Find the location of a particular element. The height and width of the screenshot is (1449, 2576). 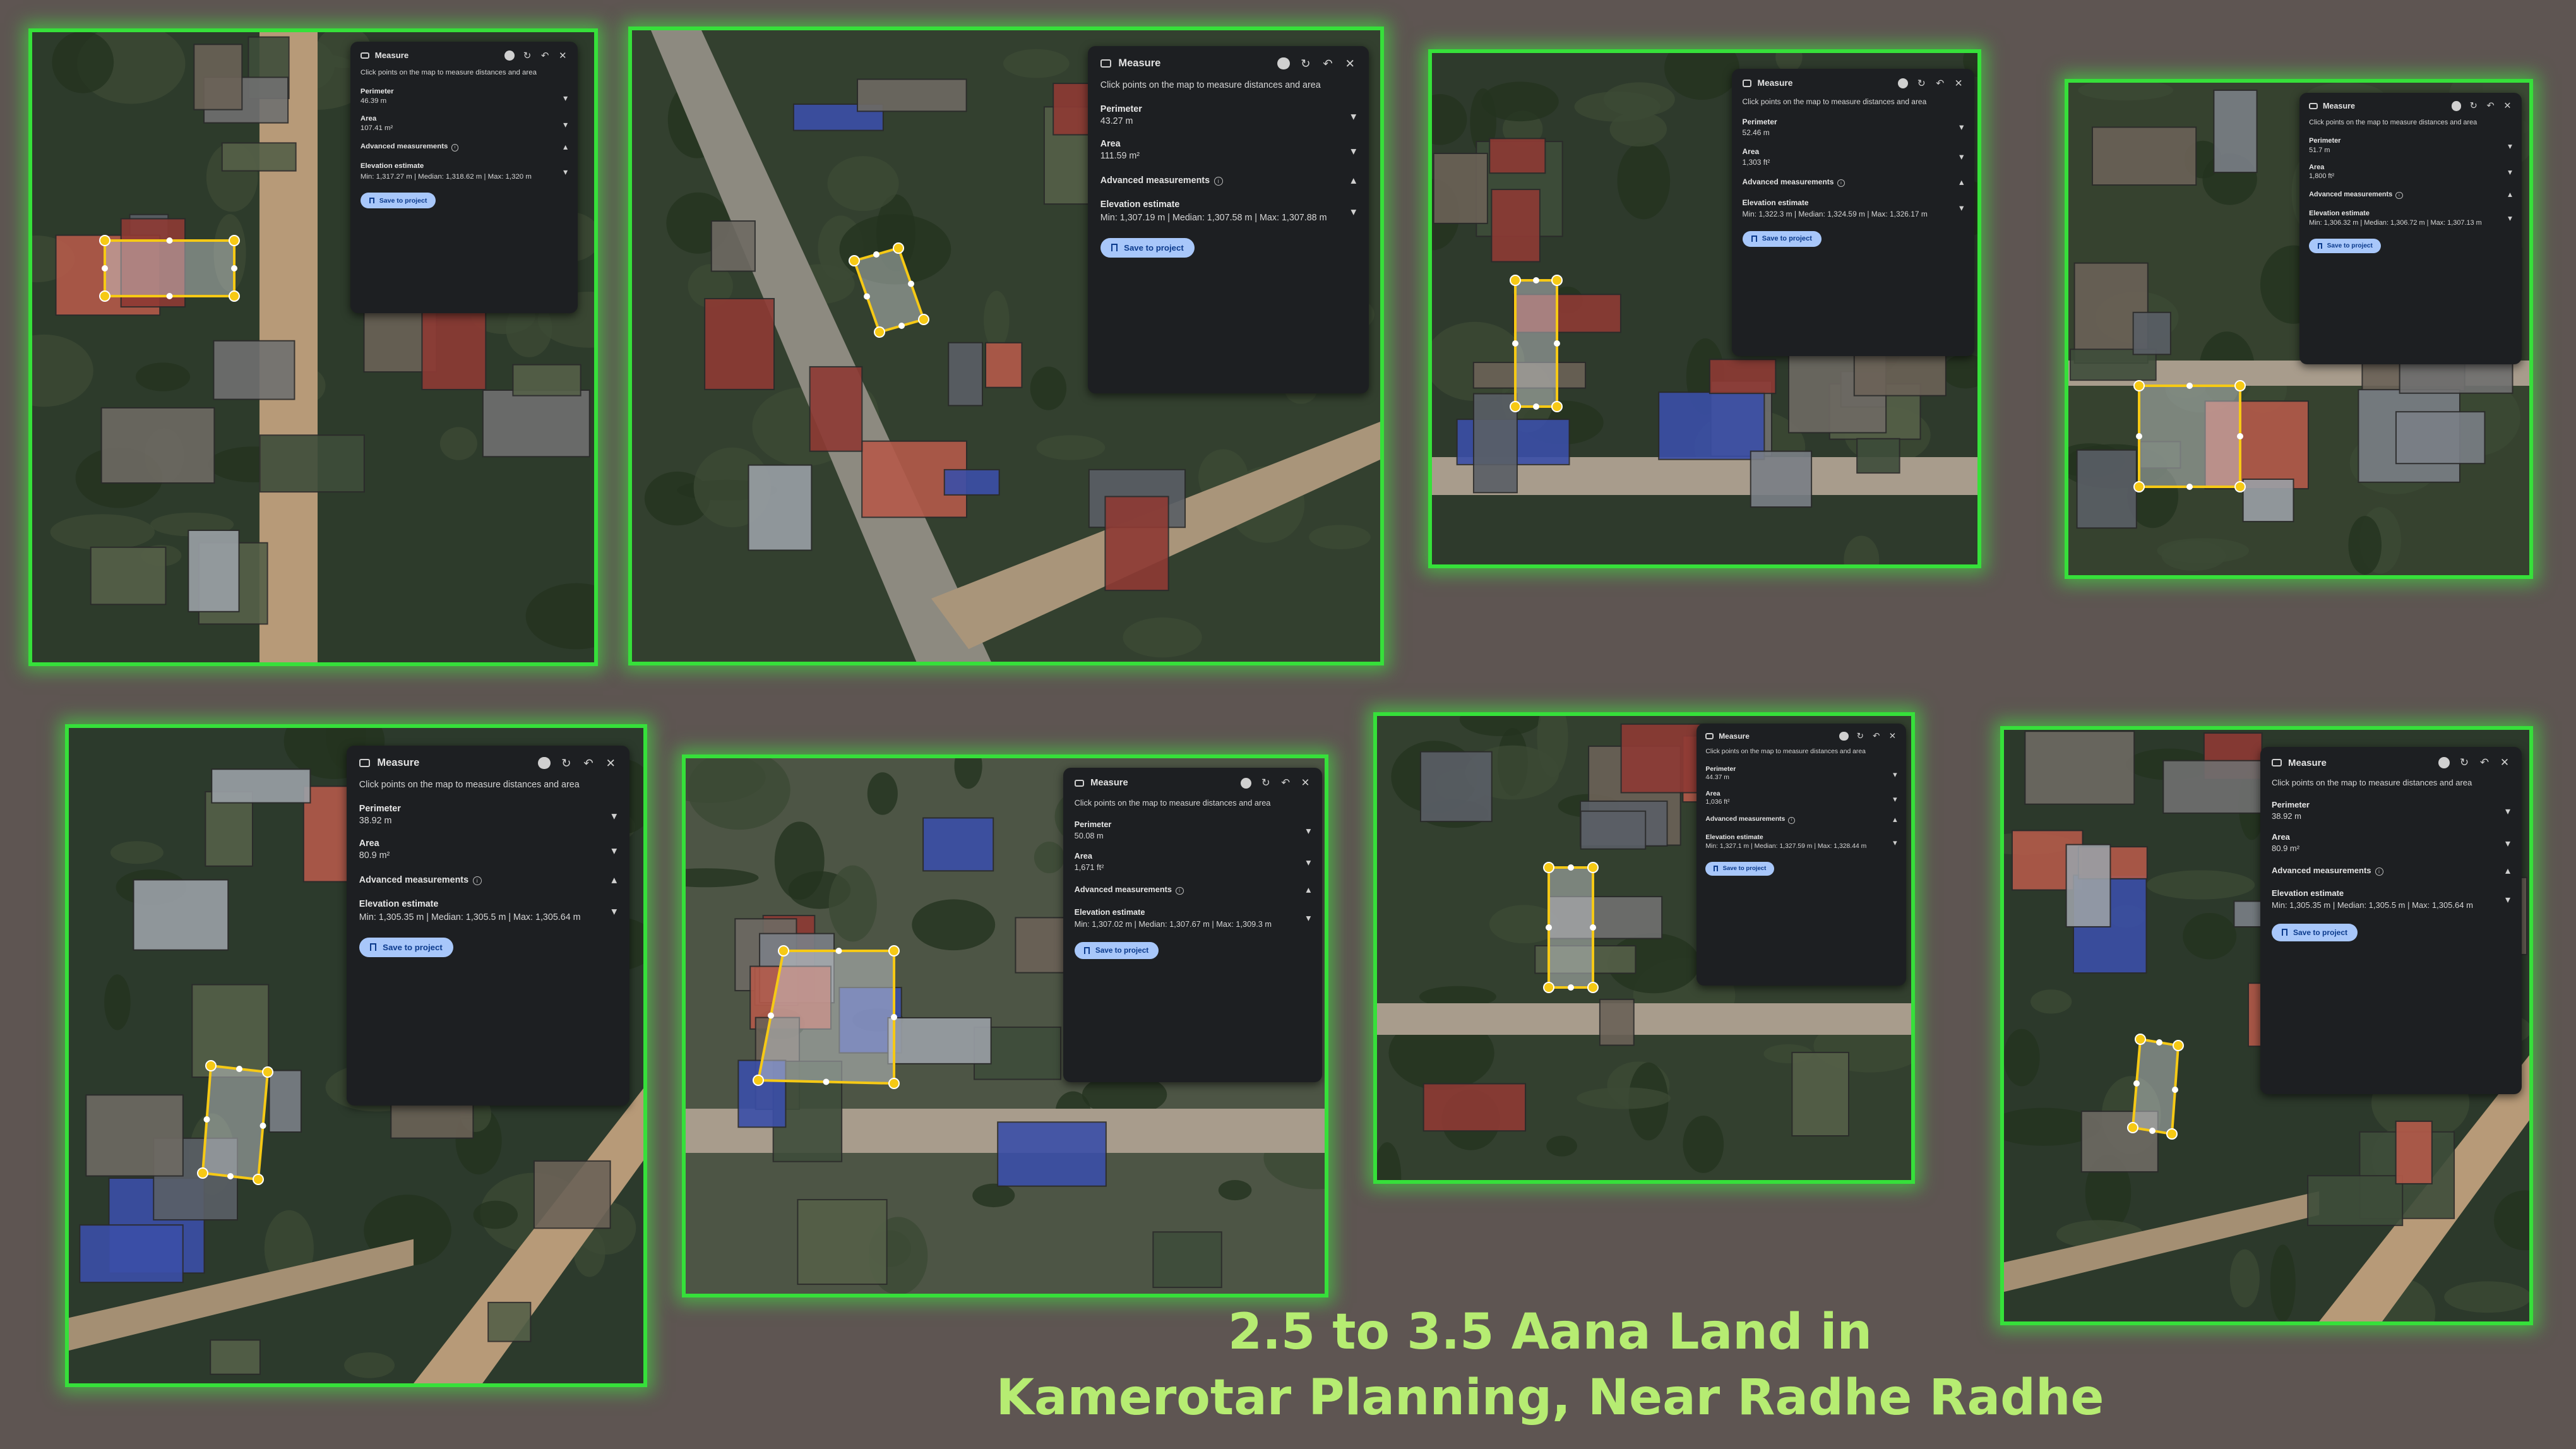

perimeter-row: Perimeter 44.37 m ▾ is located at coordinates (1801, 773).